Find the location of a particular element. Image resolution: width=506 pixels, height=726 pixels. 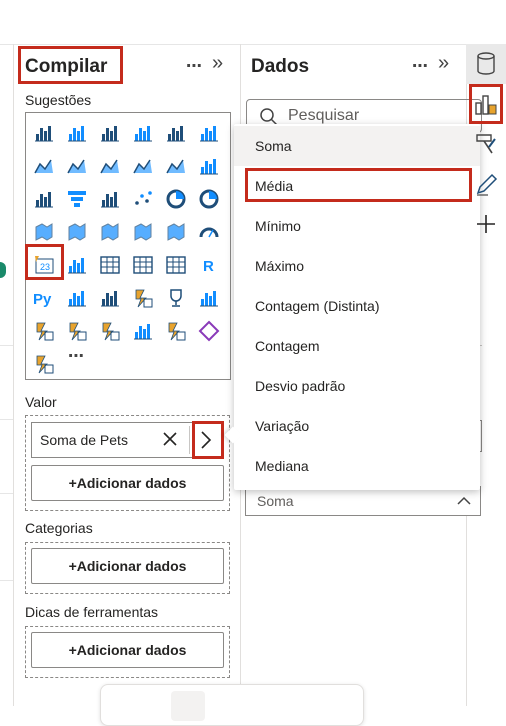

pill-divider is located at coordinates (189, 440).